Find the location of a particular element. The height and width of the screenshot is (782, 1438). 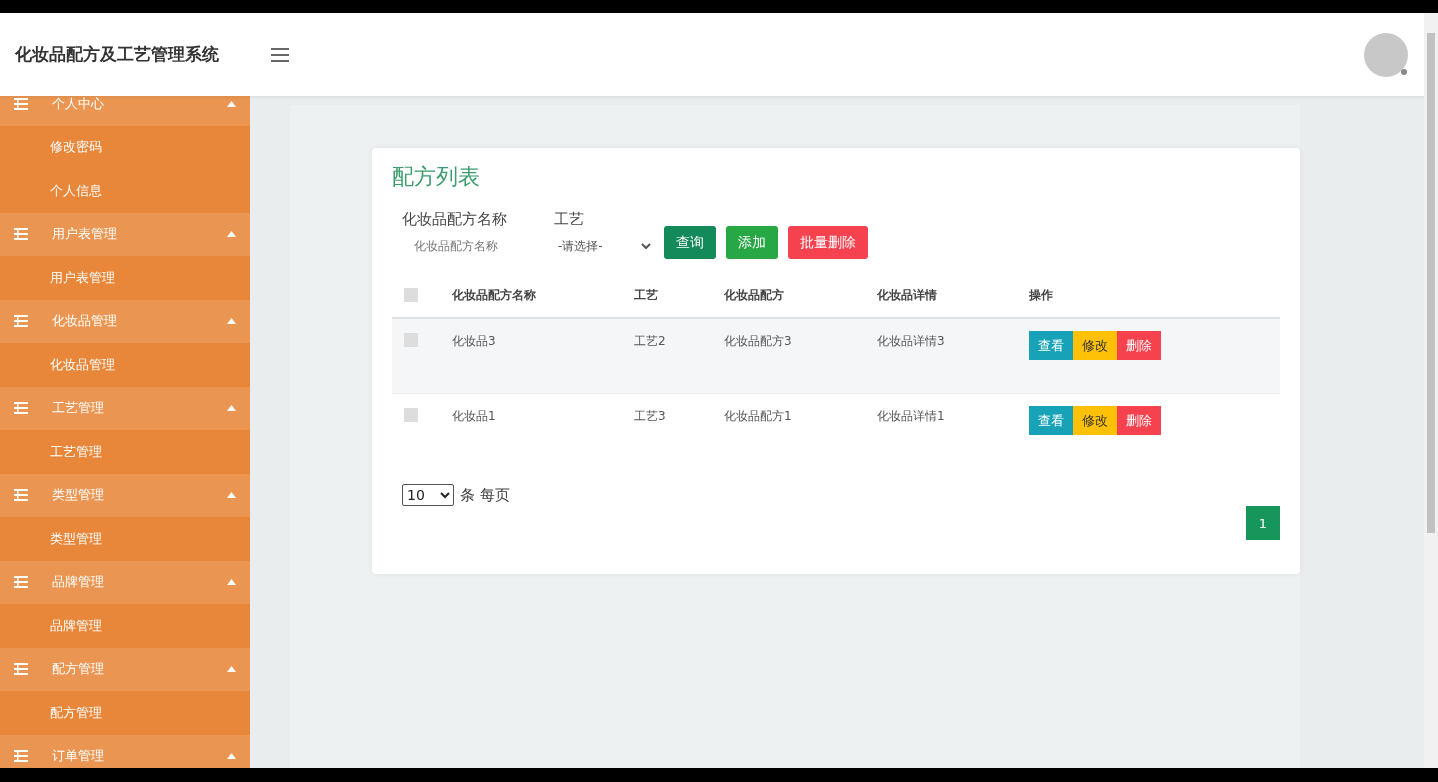

sidebar-group: 品牌管理 is located at coordinates (125, 582).